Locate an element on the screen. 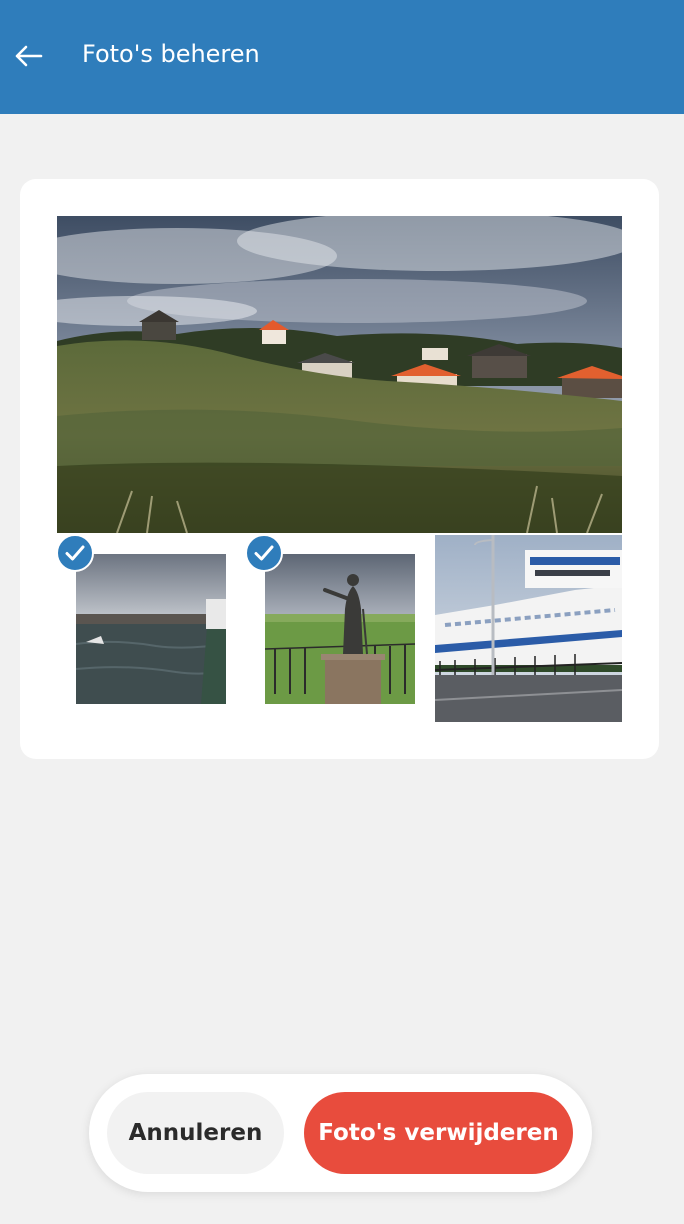 The height and width of the screenshot is (1224, 684). action-bar: Annuleren Foto's verwijderen is located at coordinates (340, 1133).